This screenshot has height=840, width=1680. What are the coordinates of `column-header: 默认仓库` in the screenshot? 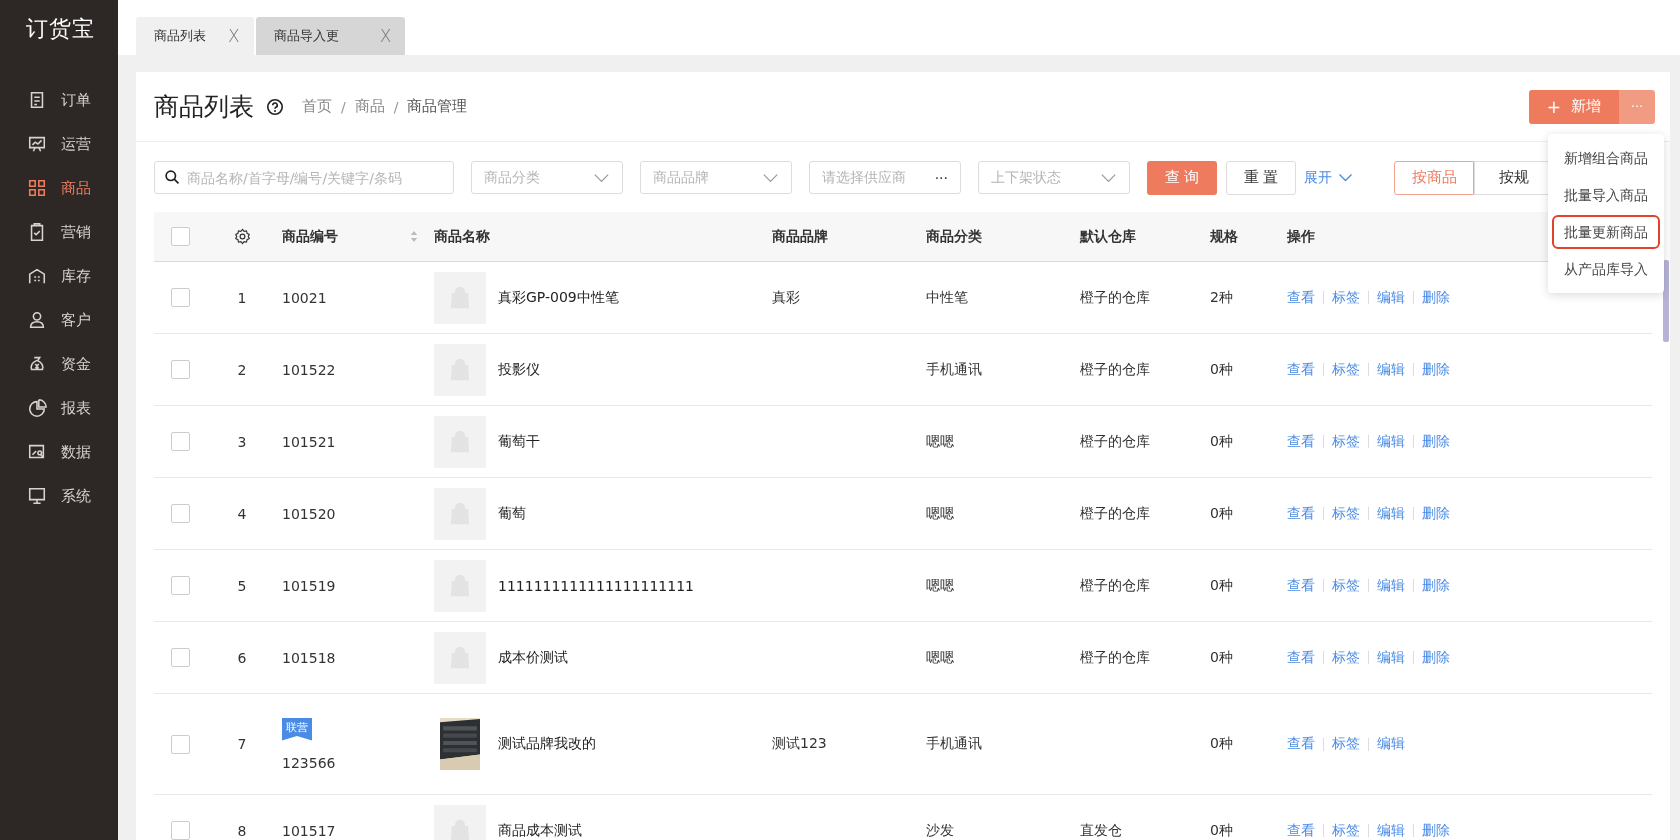 It's located at (1108, 236).